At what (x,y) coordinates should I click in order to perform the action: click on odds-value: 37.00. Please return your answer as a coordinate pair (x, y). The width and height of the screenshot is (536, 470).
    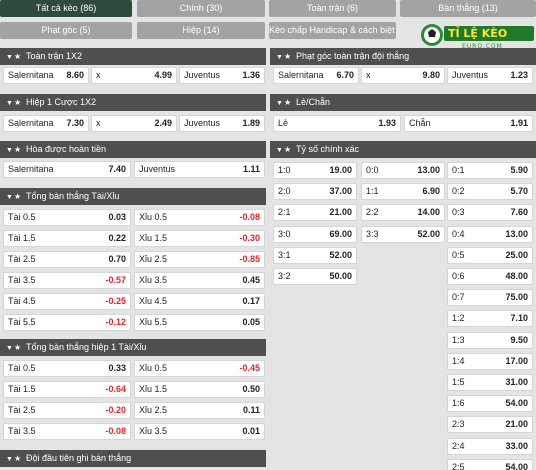
    Looking at the image, I should click on (340, 191).